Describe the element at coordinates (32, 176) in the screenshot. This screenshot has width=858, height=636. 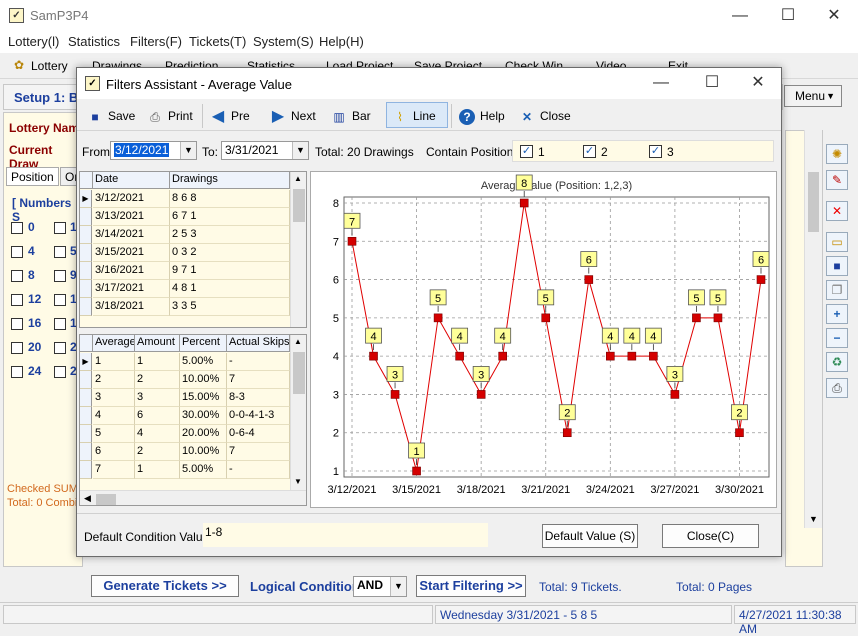
I see `tab-position: Position` at that location.